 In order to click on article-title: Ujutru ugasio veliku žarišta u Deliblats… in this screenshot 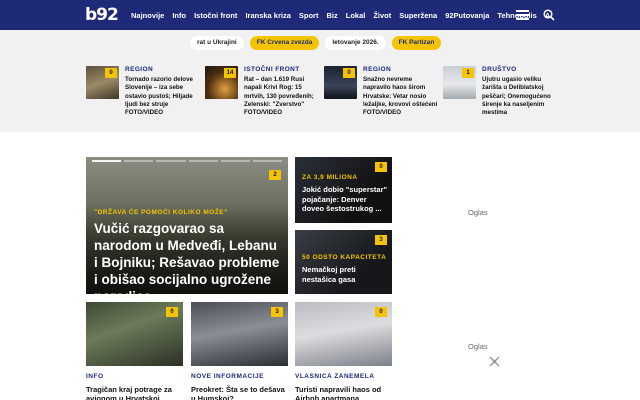, I will do `click(521, 96)`.